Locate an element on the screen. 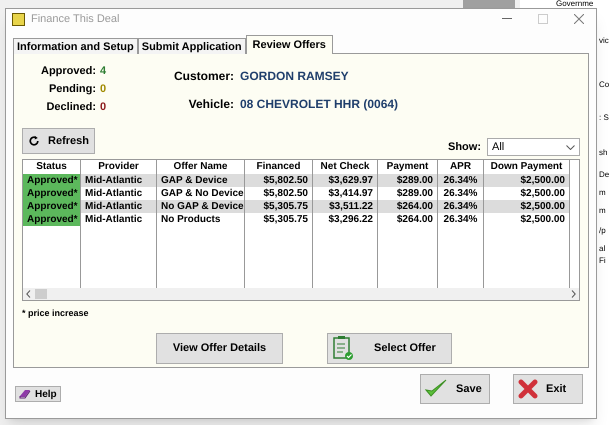 This screenshot has width=609, height=425. detail-label: Vehicle: is located at coordinates (211, 104).